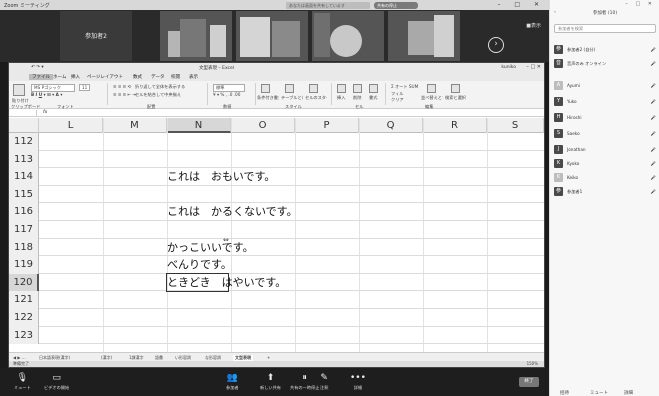  What do you see at coordinates (232, 382) in the screenshot?
I see `participants-button: 👥 参加者` at bounding box center [232, 382].